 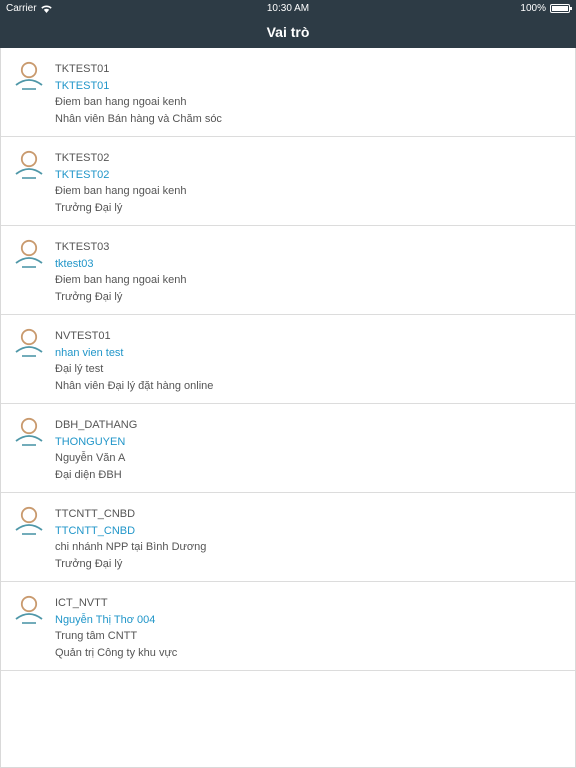 What do you see at coordinates (82, 247) in the screenshot?
I see `role-code: TKTEST03` at bounding box center [82, 247].